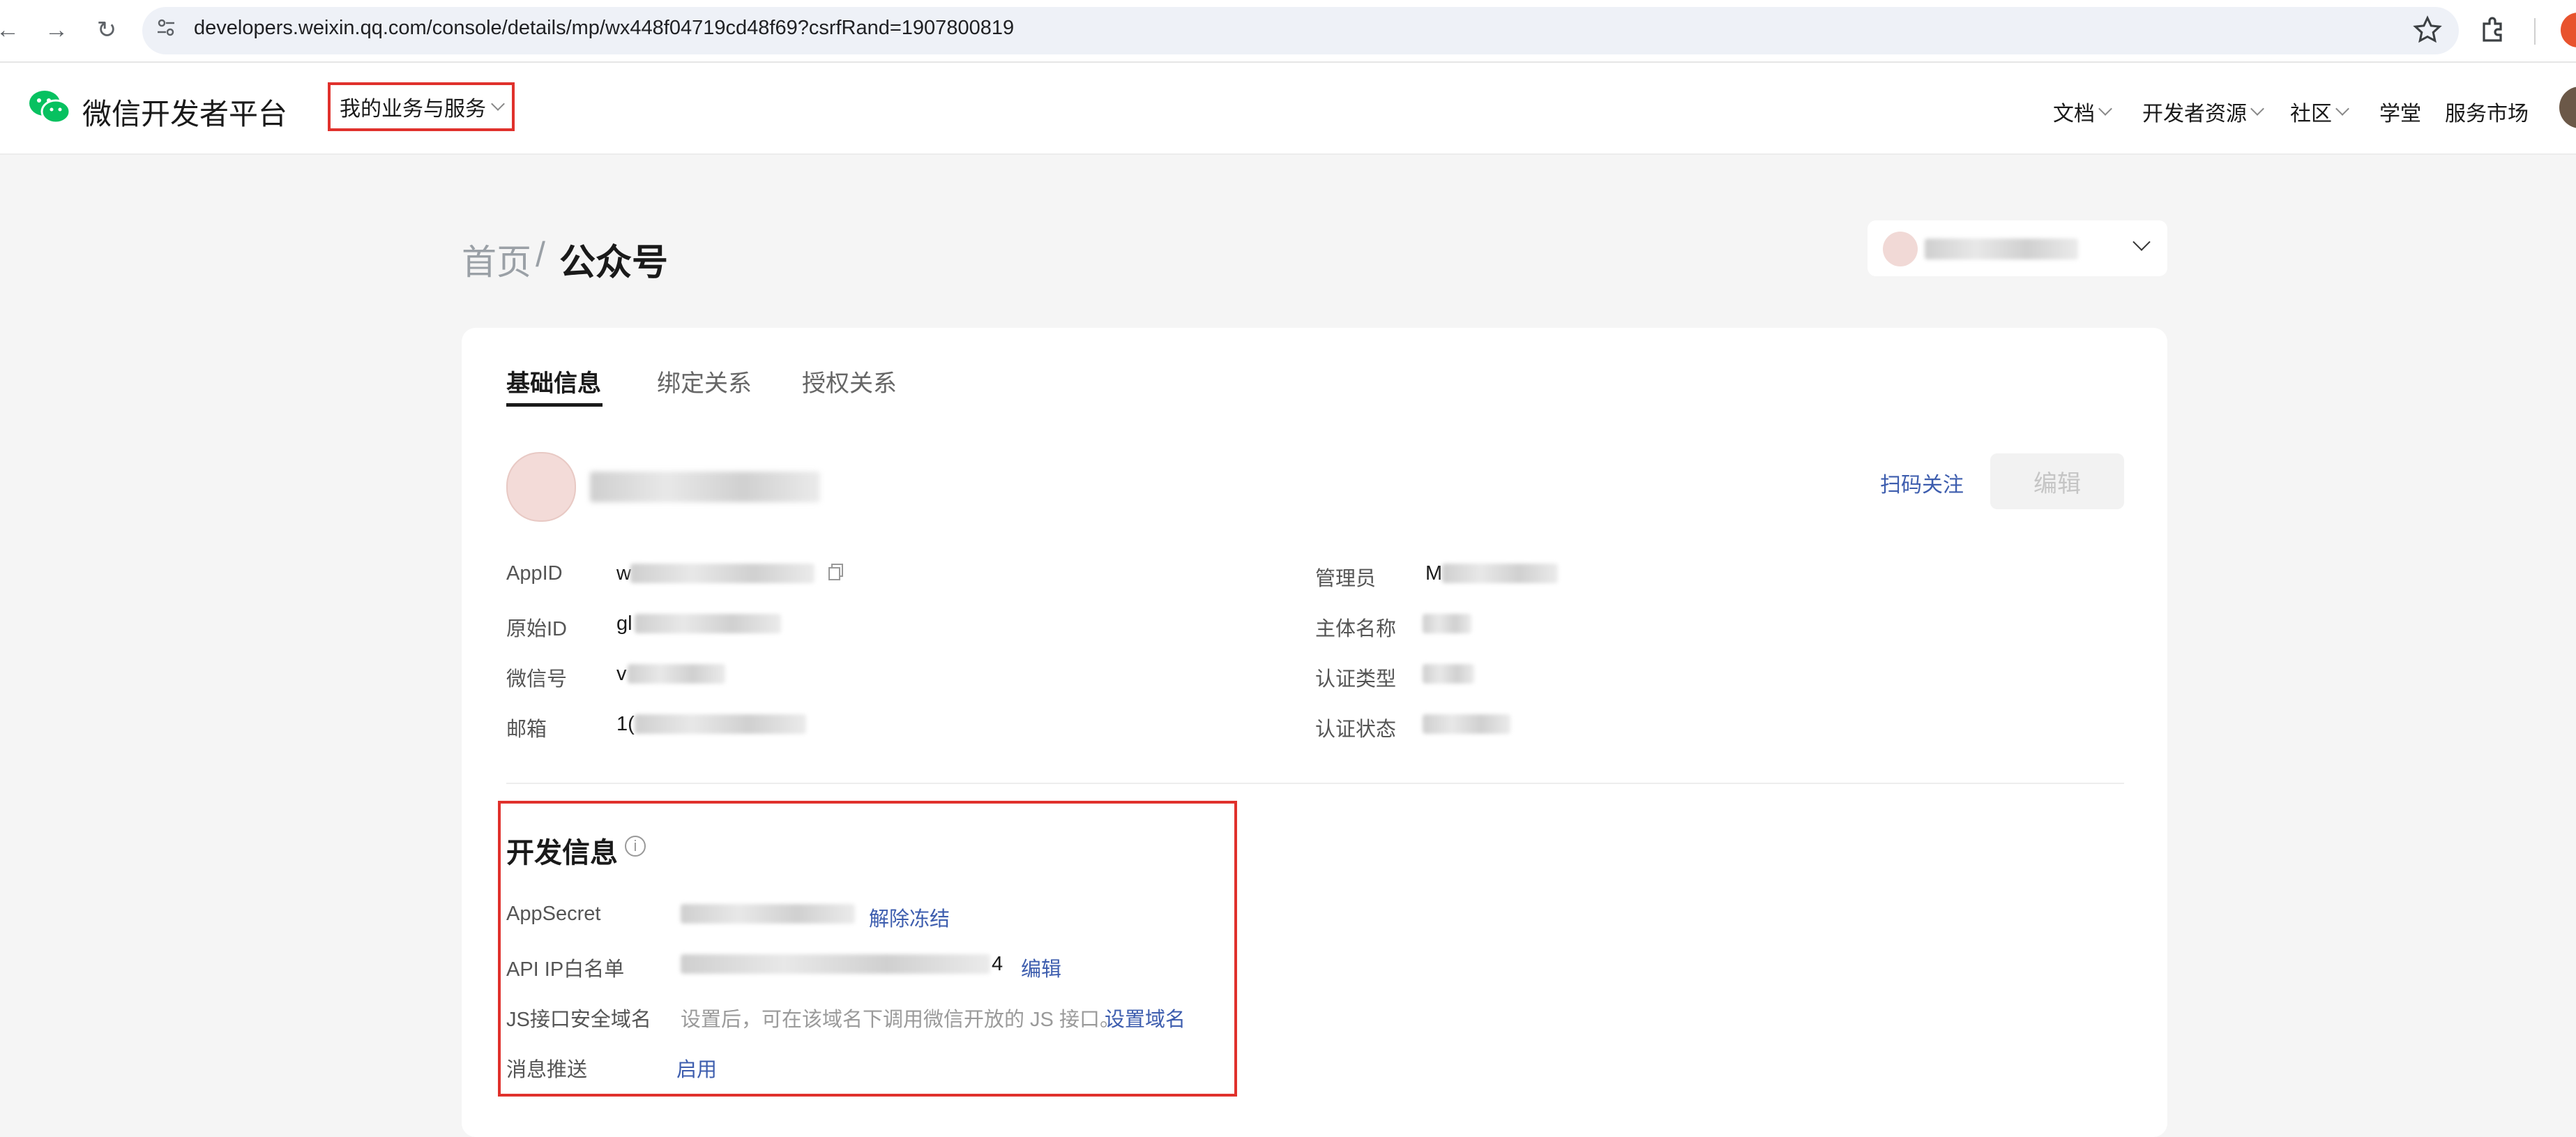 The image size is (2576, 1137). What do you see at coordinates (1434, 573) in the screenshot?
I see `admin-value-prefix: M` at bounding box center [1434, 573].